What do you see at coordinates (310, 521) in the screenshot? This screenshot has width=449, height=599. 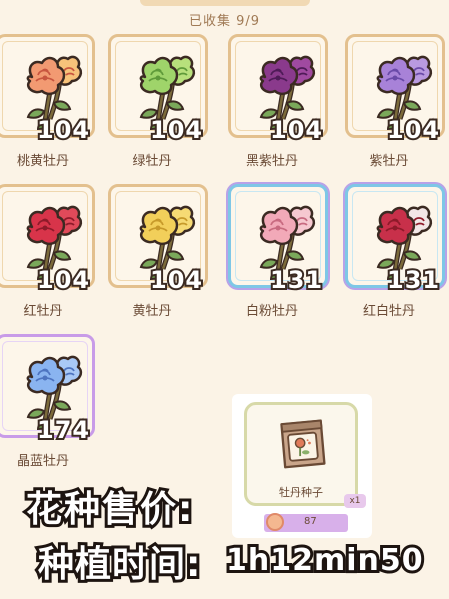 I see `seed-price: 87` at bounding box center [310, 521].